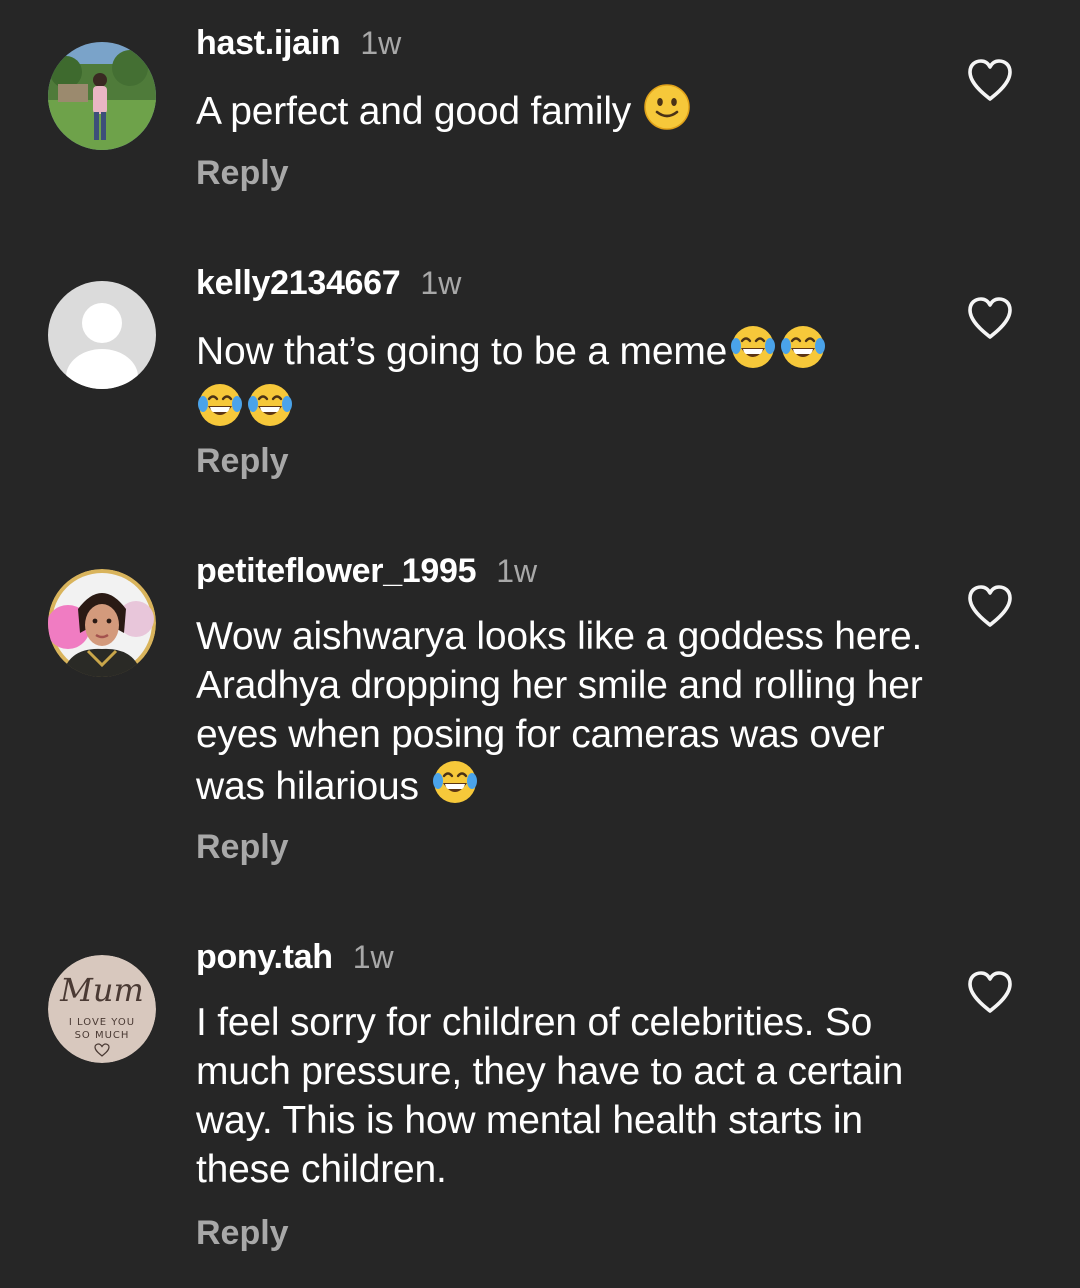 The image size is (1080, 1288). I want to click on like-heart-icon, so click(990, 992).